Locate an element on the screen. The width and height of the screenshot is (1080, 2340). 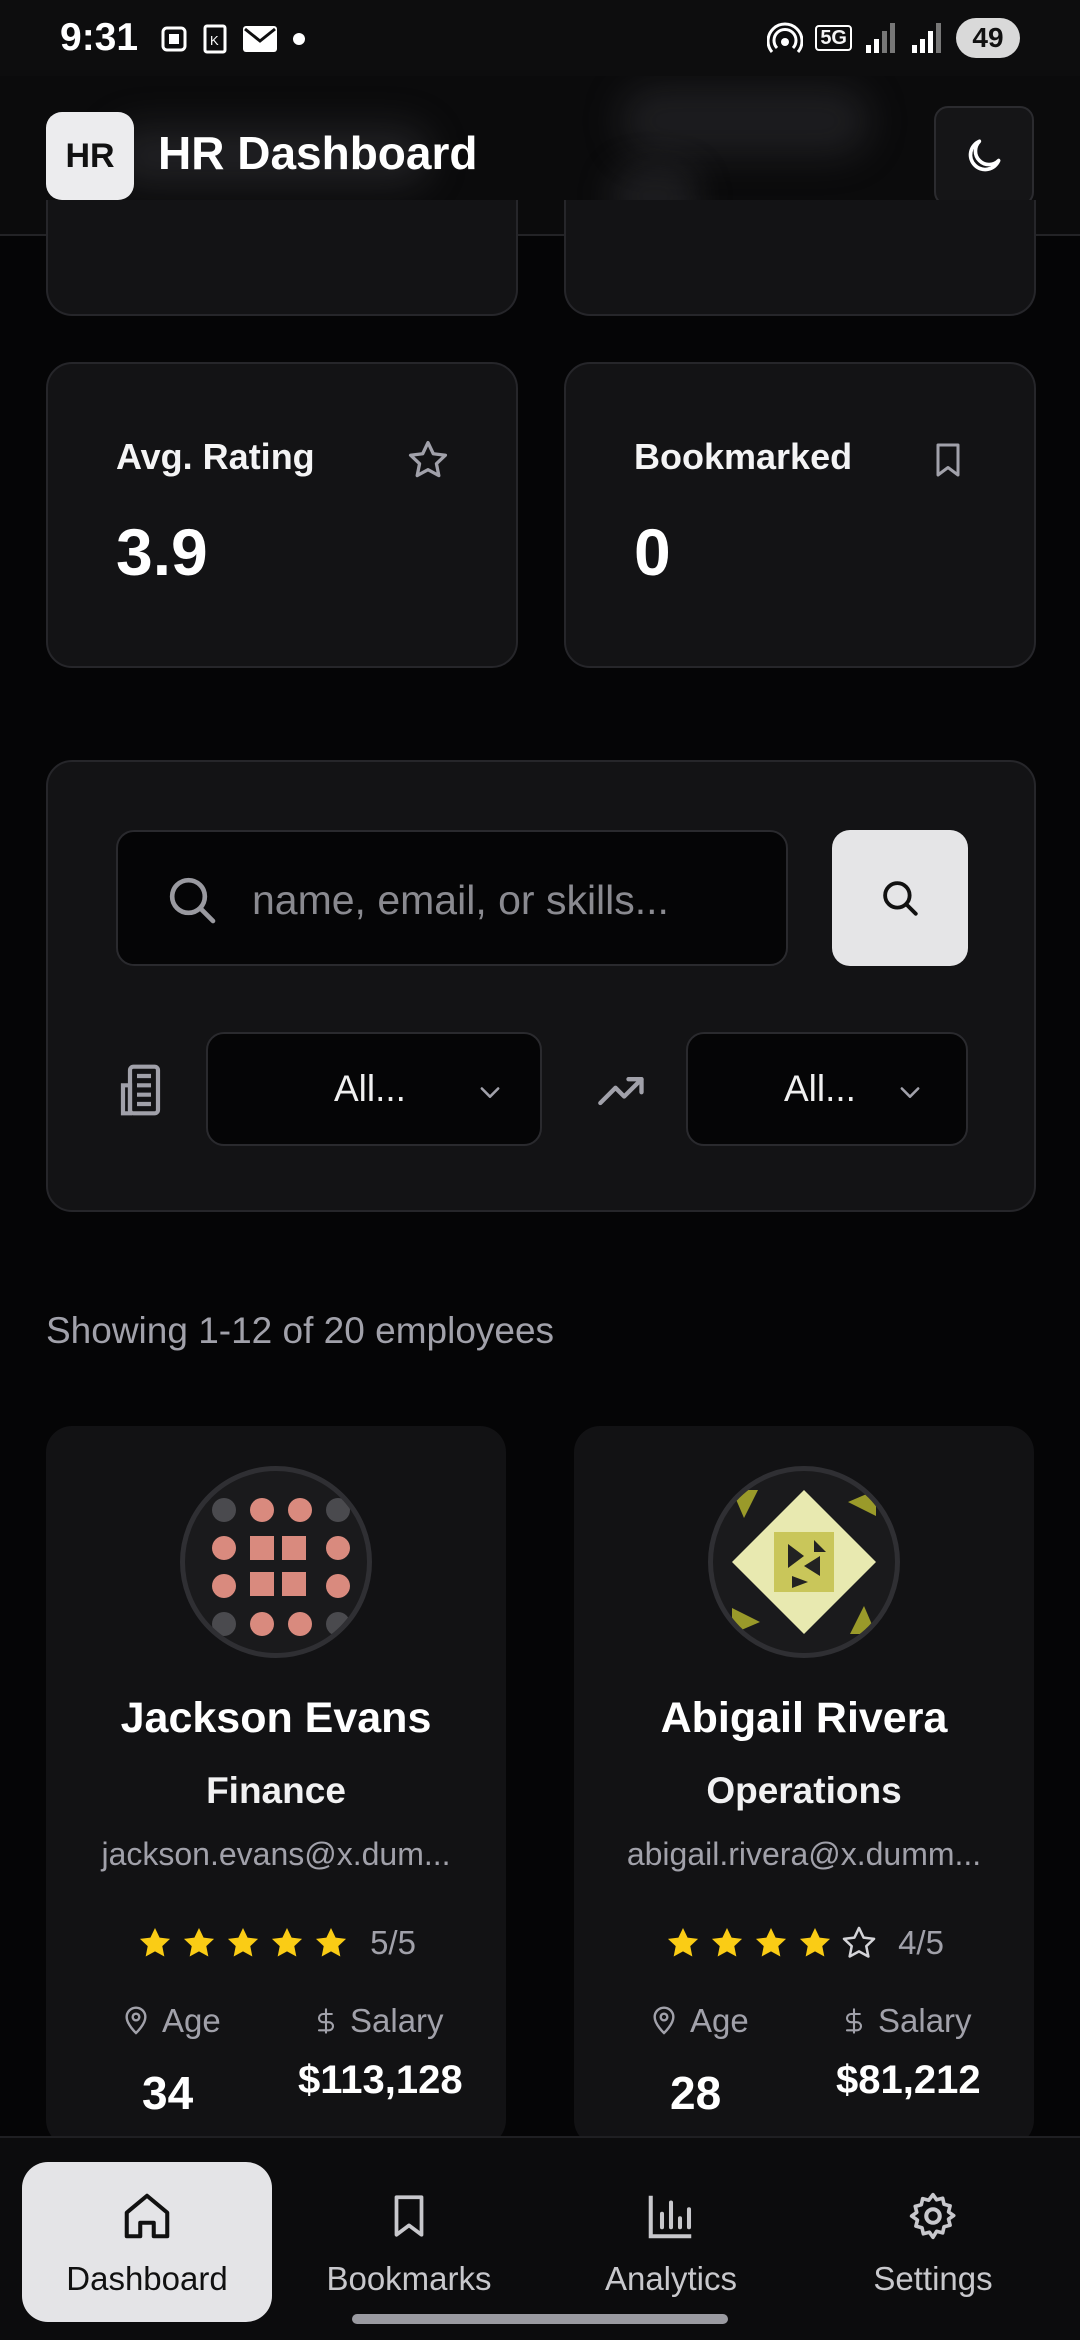
app-notification-icon: K is located at coordinates (215, 39).